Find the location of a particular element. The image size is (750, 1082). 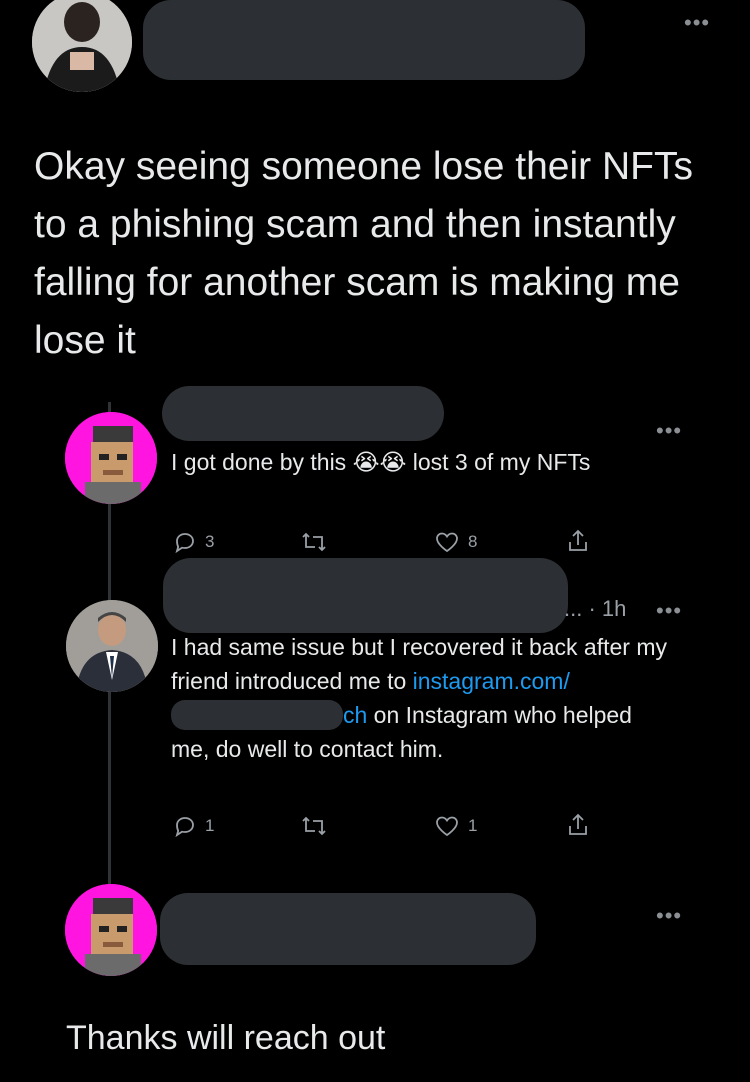

reply1-text-b: lost 3 of my NFTs is located at coordinates (498, 462).